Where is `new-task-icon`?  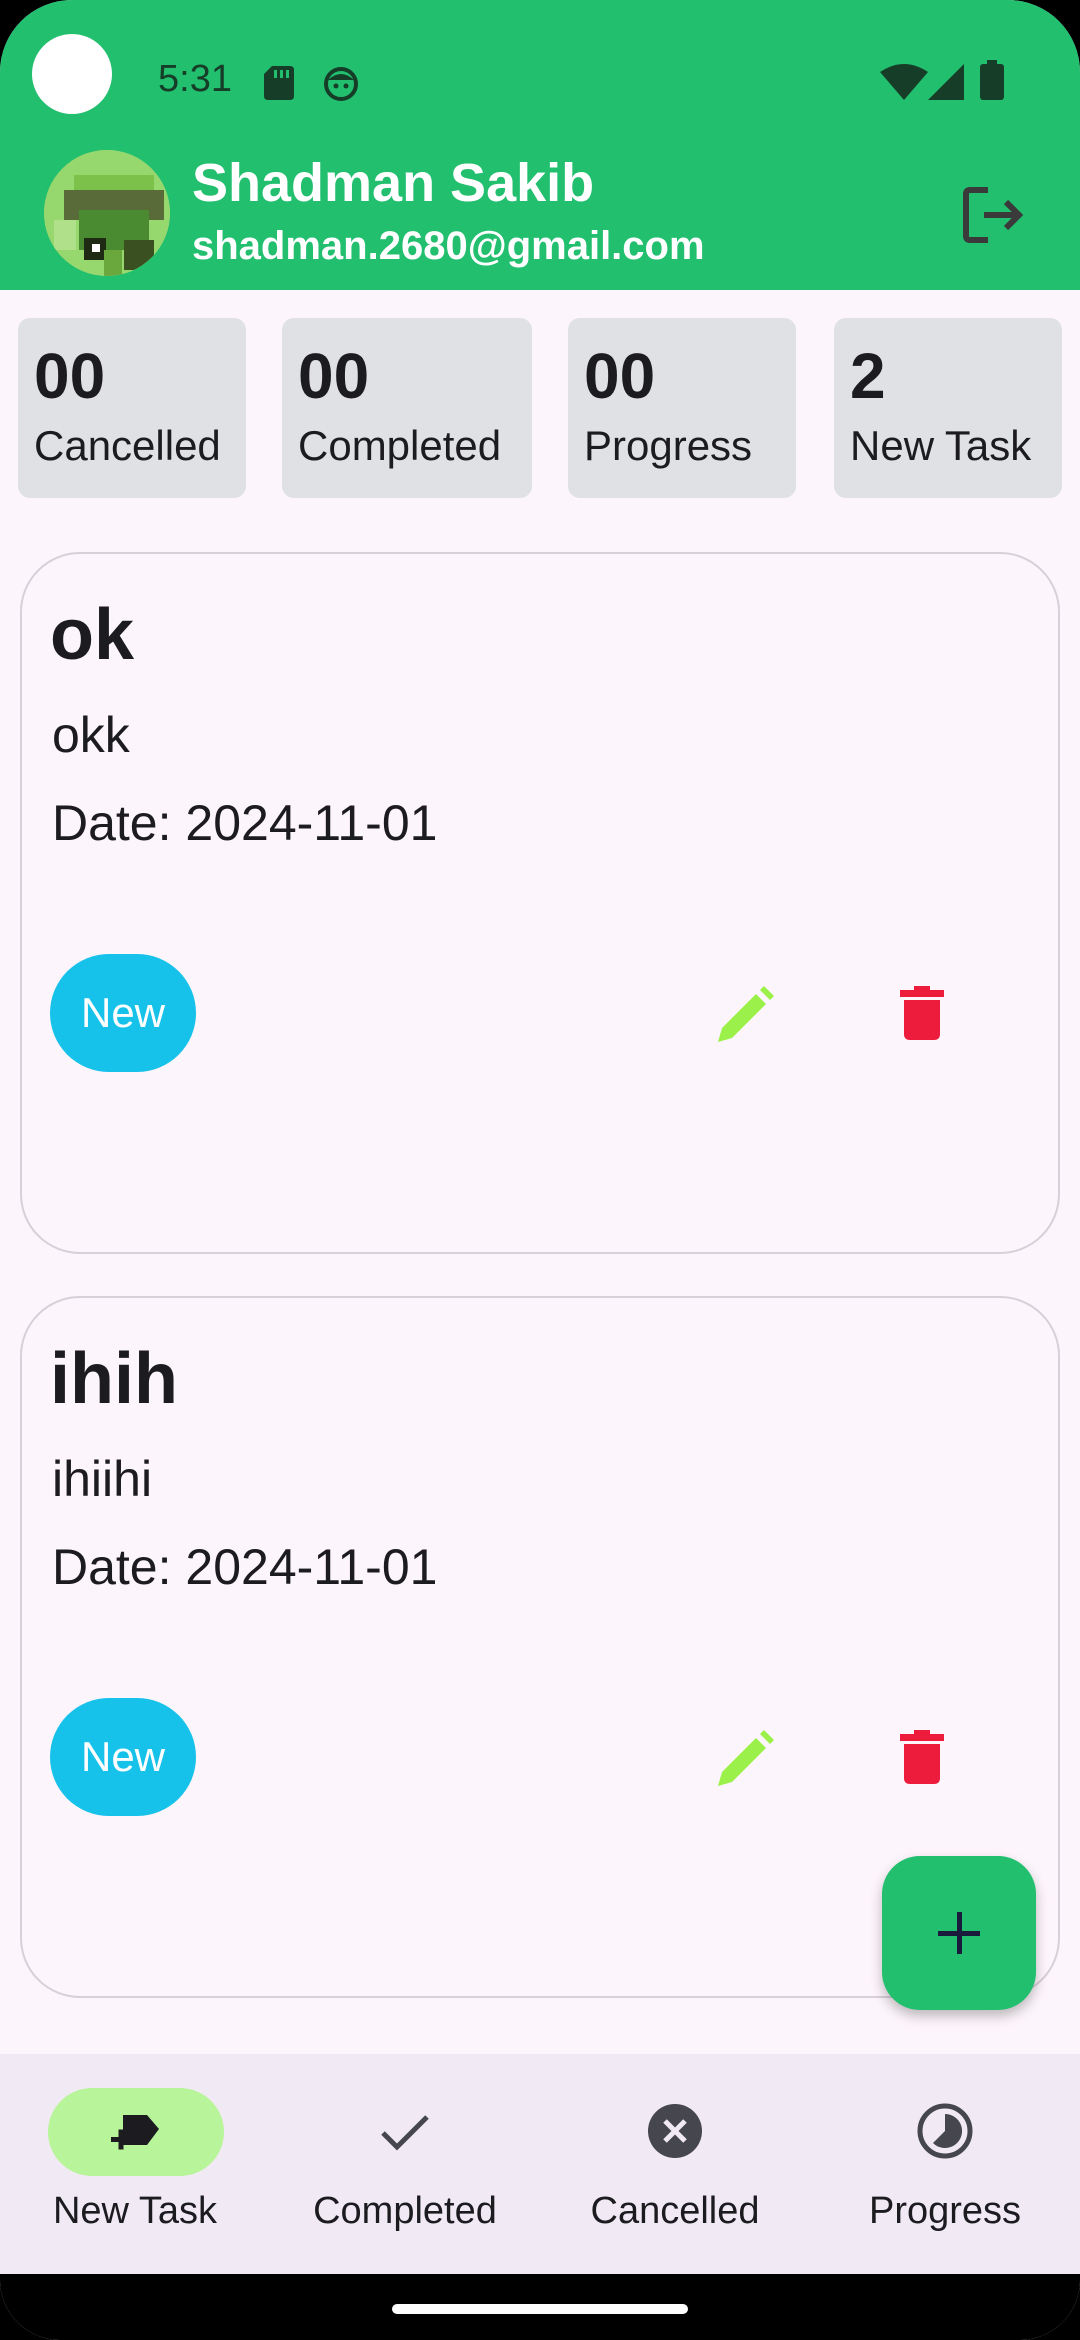 new-task-icon is located at coordinates (135, 2132).